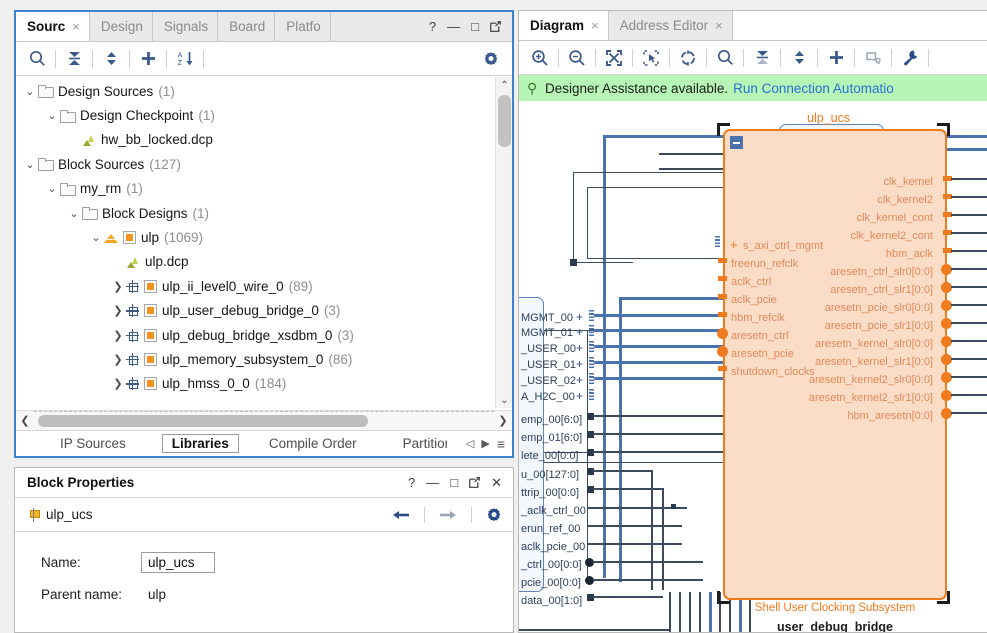  Describe the element at coordinates (255, 384) in the screenshot. I see `tree-item: ❯ ulp_hmss_0_0 (184)` at that location.